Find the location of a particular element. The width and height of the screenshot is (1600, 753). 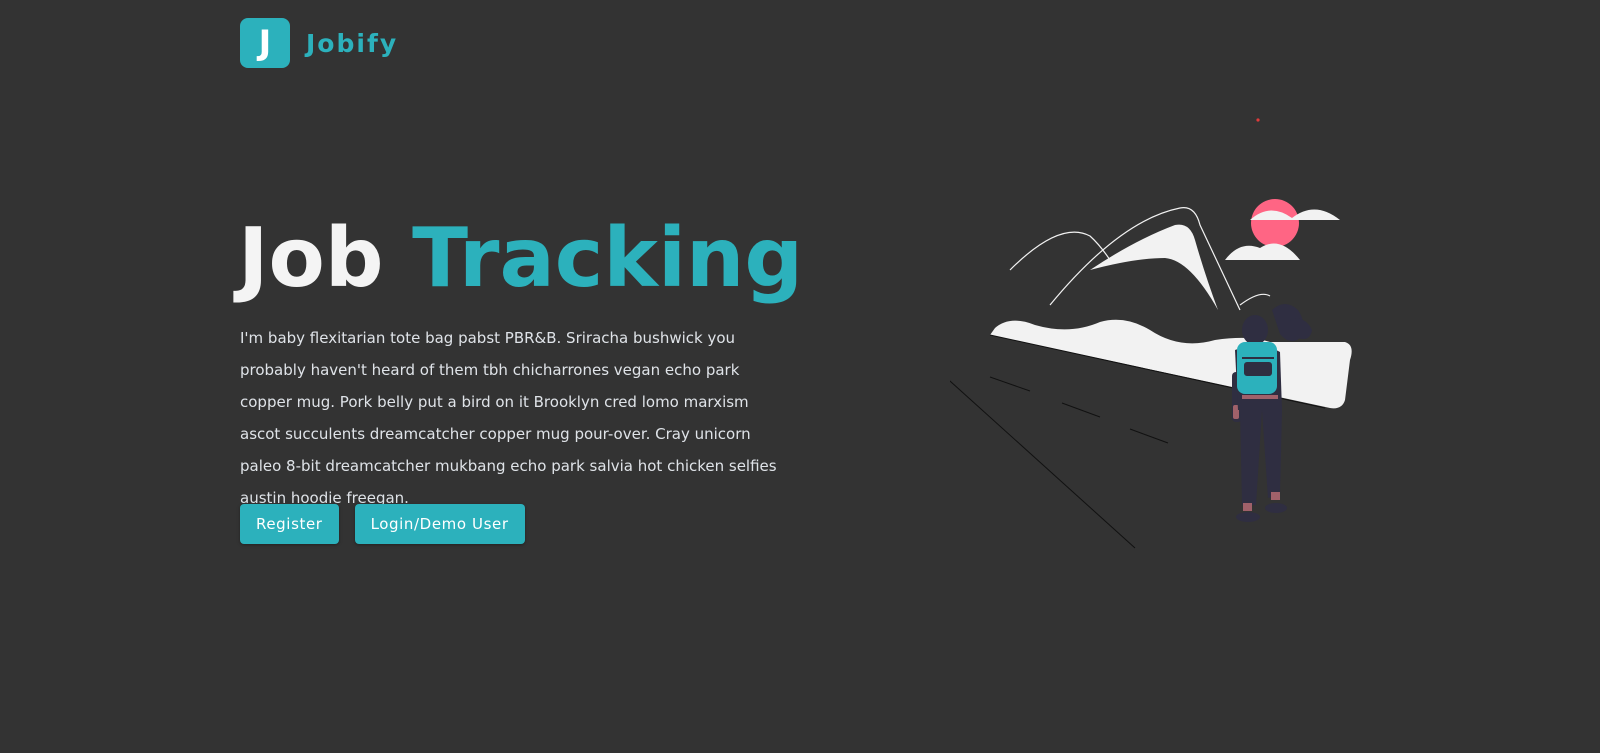

logo-icon: J is located at coordinates (265, 43).